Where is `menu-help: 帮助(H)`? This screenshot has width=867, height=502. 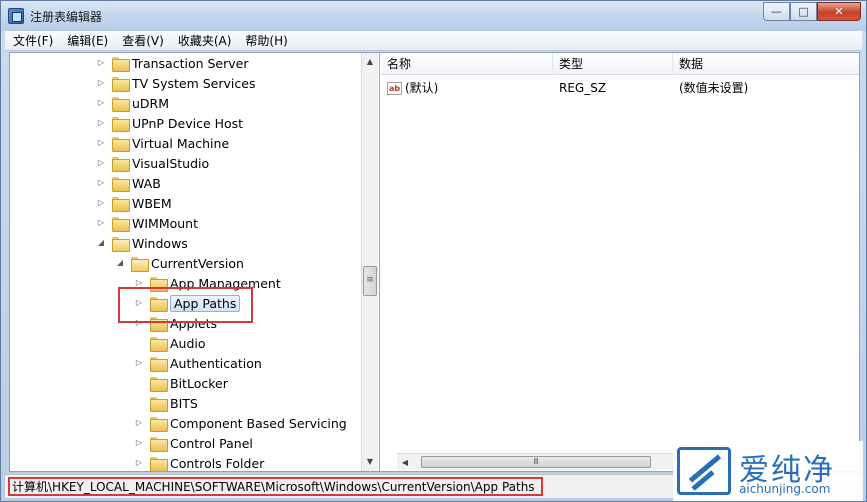
menu-help: 帮助(H) is located at coordinates (266, 40).